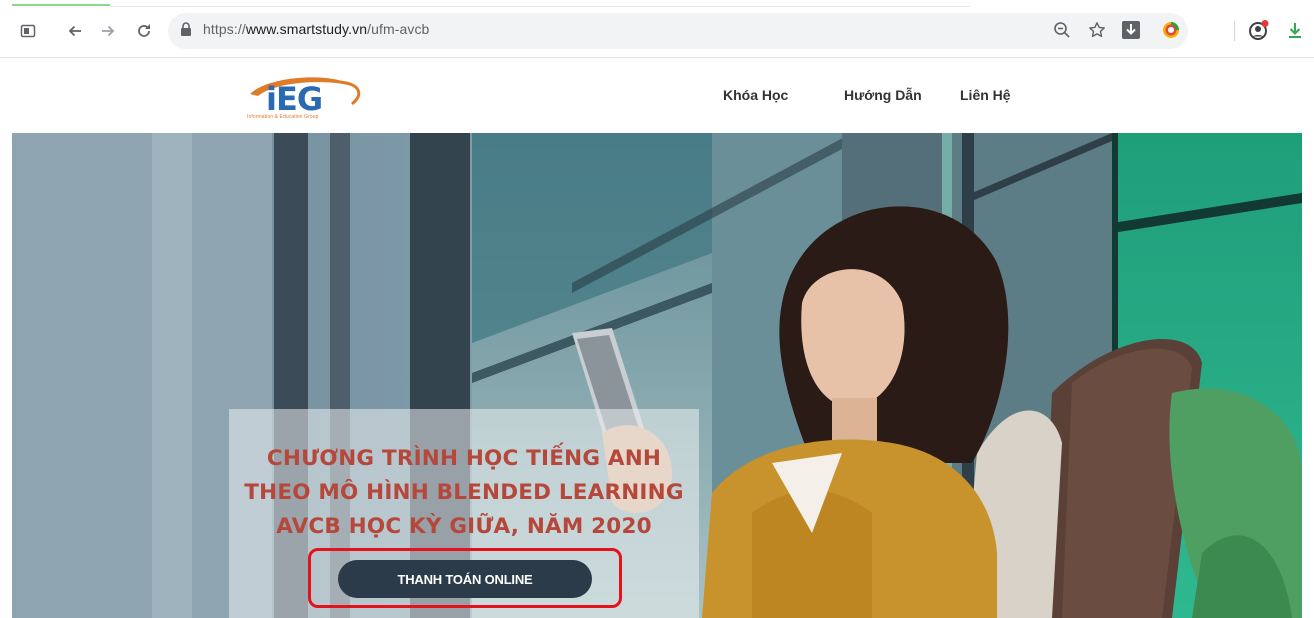 Image resolution: width=1314 pixels, height=618 pixels. Describe the element at coordinates (1062, 30) in the screenshot. I see `zoom-out-icon` at that location.